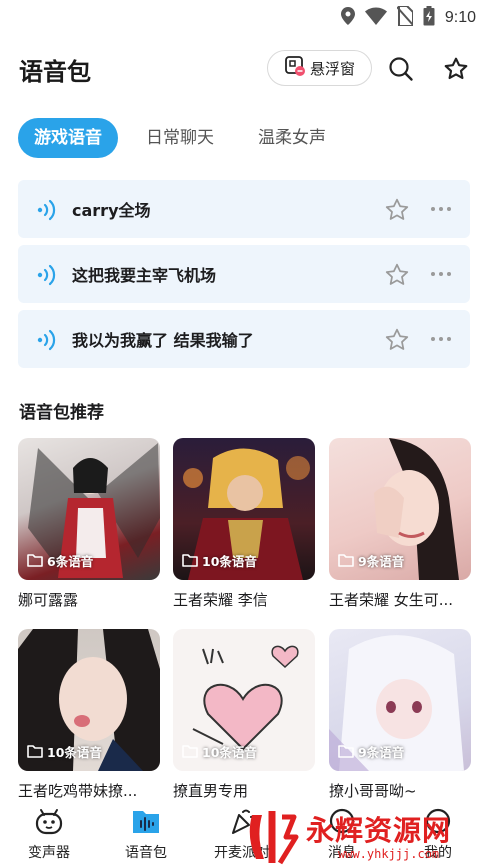  Describe the element at coordinates (146, 821) in the screenshot. I see `voice-folder-icon` at that location.